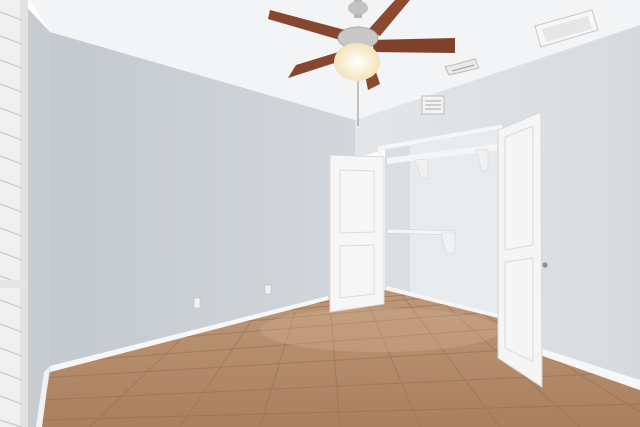 The image size is (640, 427). I want to click on fan-blade, so click(413, 45).